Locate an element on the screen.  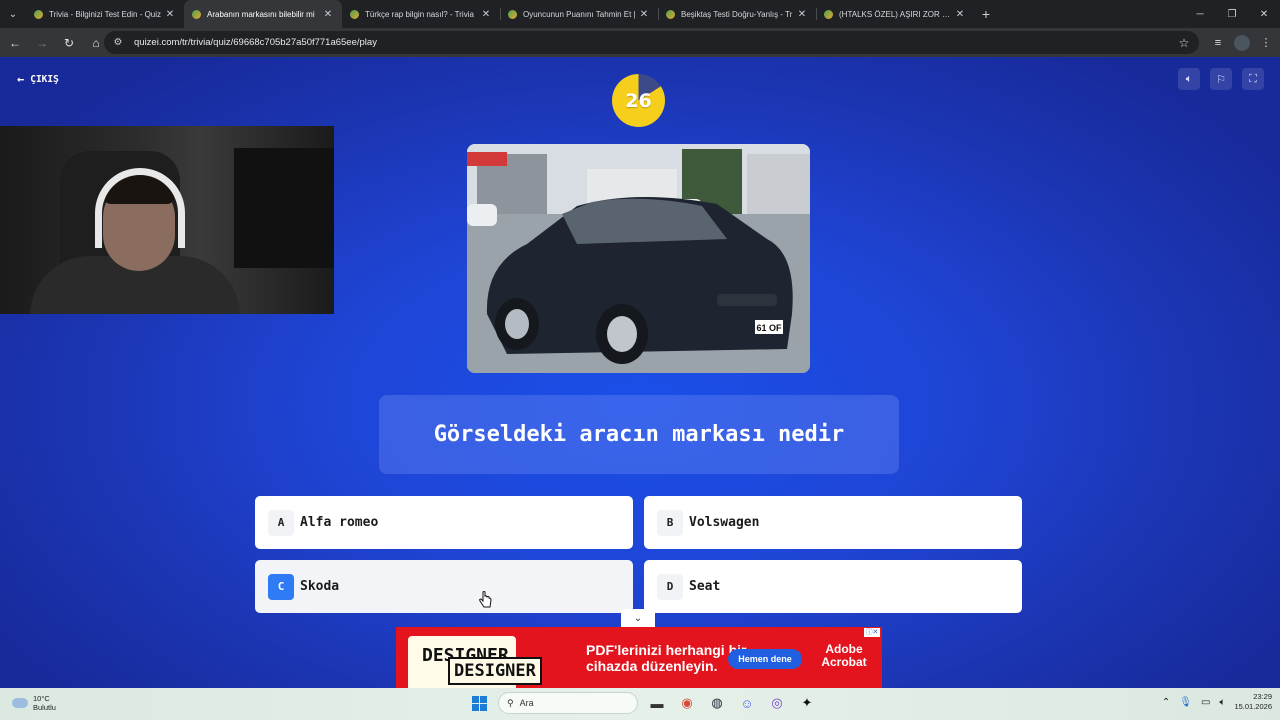
quiz-controls: 🔈︎ ⚐ ⛶ is located at coordinates (1221, 79).